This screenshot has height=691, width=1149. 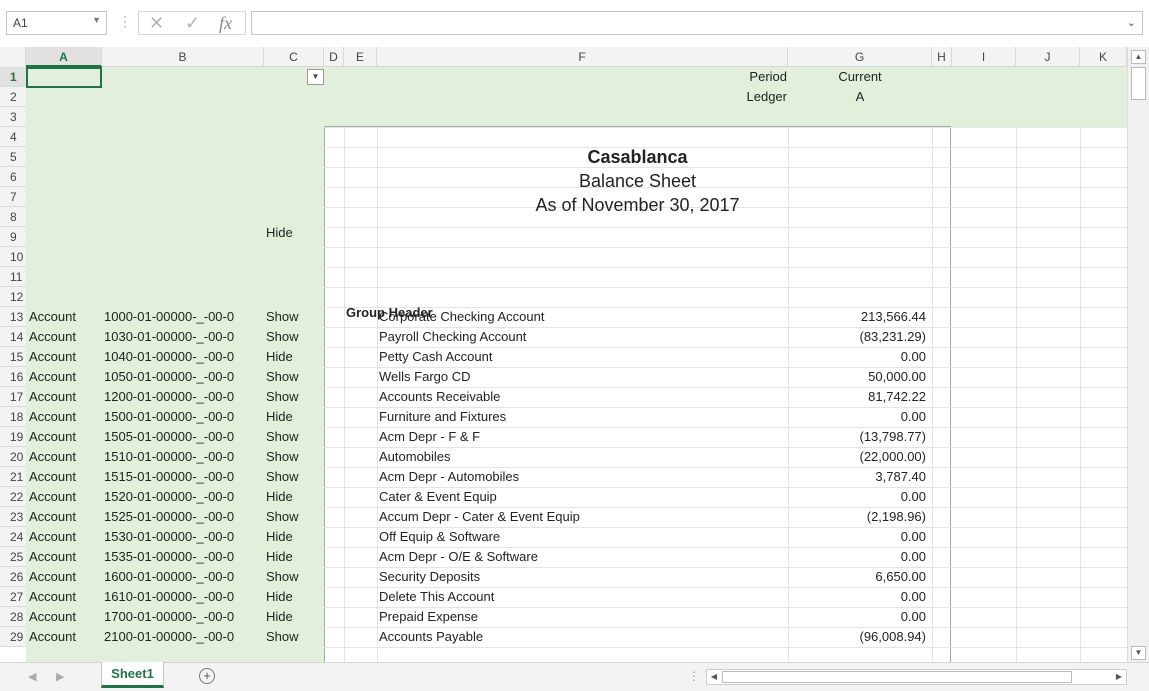 What do you see at coordinates (13, 157) in the screenshot?
I see `row-header-5: 5` at bounding box center [13, 157].